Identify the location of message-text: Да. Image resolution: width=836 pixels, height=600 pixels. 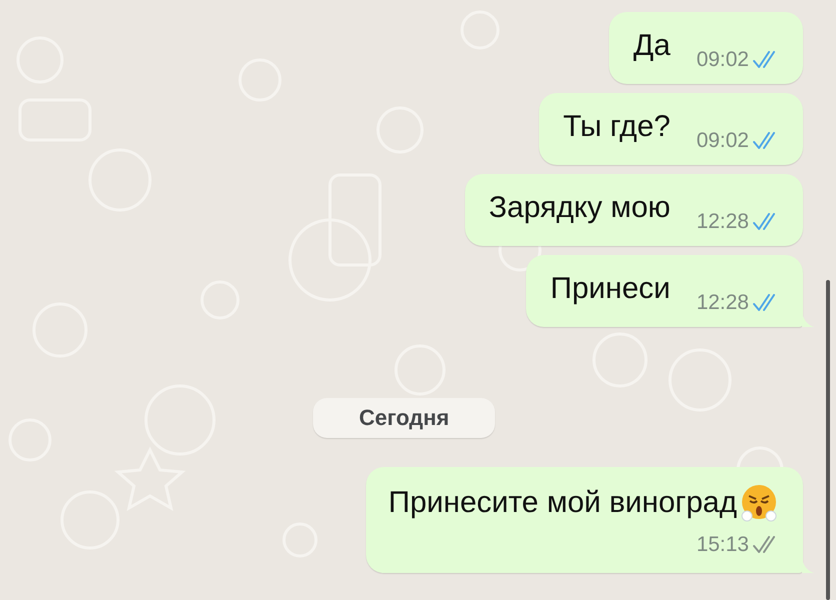
(651, 46).